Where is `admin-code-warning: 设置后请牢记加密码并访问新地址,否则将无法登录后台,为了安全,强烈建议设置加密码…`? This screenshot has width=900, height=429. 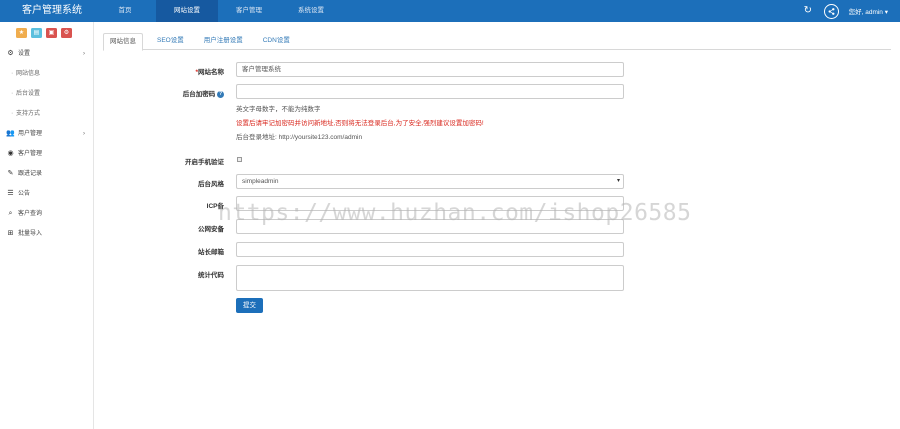 admin-code-warning: 设置后请牢记加密码并访问新地址,否则将无法登录后台,为了安全,强烈建议设置加密码… is located at coordinates (360, 123).